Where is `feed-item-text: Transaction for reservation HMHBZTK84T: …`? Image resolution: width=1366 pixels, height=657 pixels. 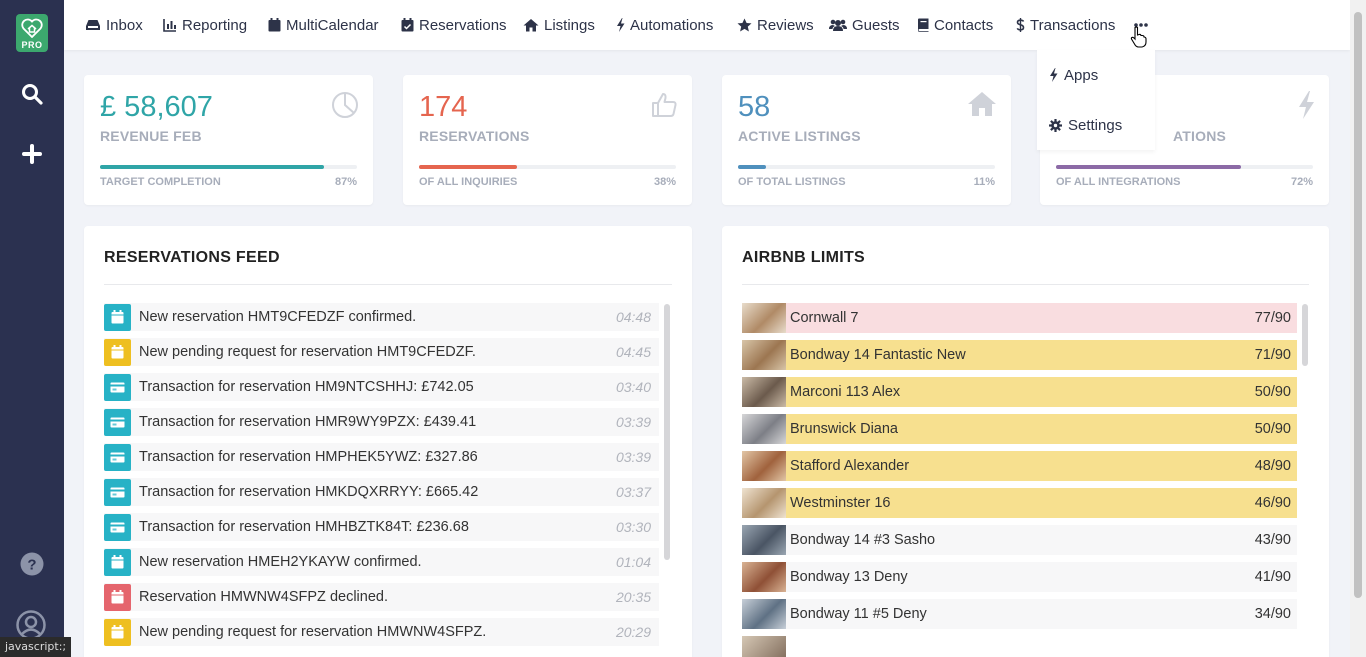
feed-item-text: Transaction for reservation HMHBZTK84T: … is located at coordinates (304, 527).